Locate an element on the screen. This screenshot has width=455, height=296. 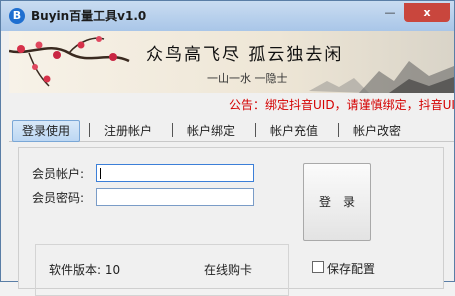
login-button: 登录 is located at coordinates (337, 202).